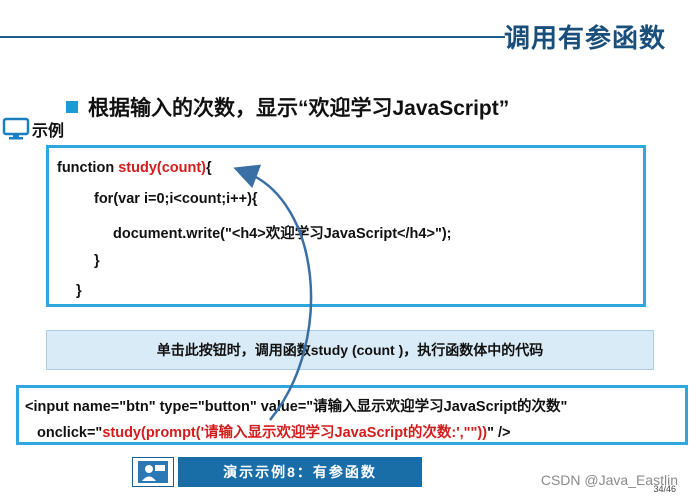 This screenshot has width=692, height=500. I want to click on demo-button: 演示示例8：有参函数, so click(277, 472).